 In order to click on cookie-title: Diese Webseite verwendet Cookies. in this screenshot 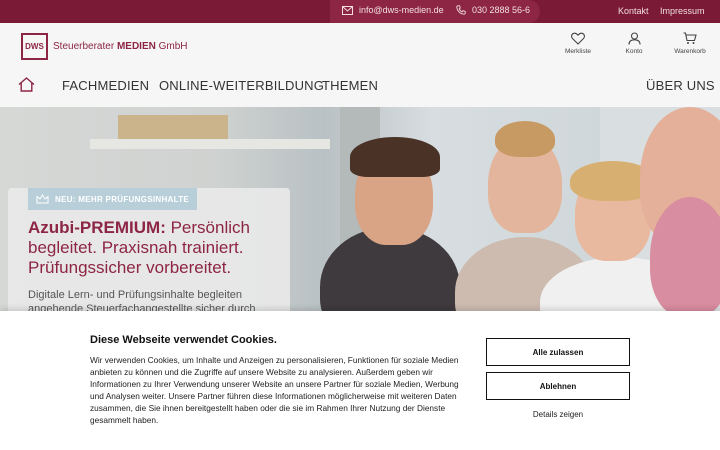, I will do `click(183, 340)`.